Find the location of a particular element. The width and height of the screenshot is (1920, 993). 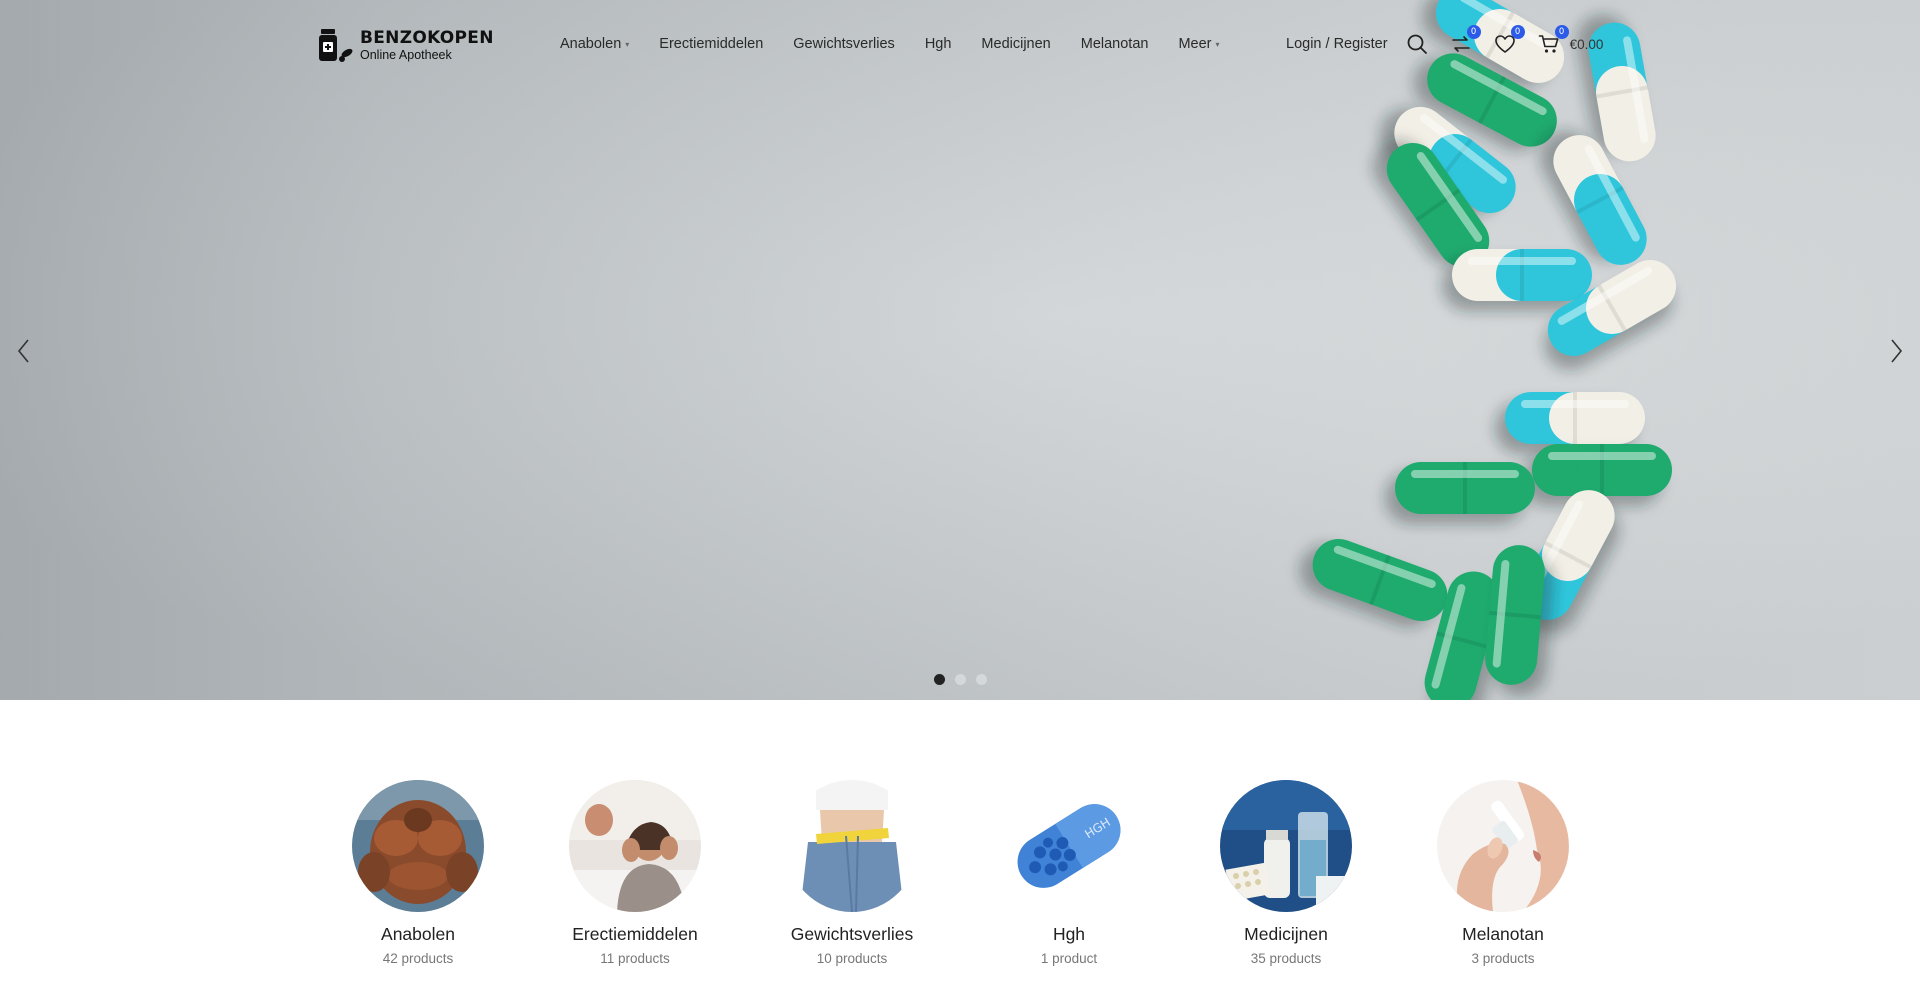

category-melanotan: Melanotan 3 products is located at coordinates (1503, 873).